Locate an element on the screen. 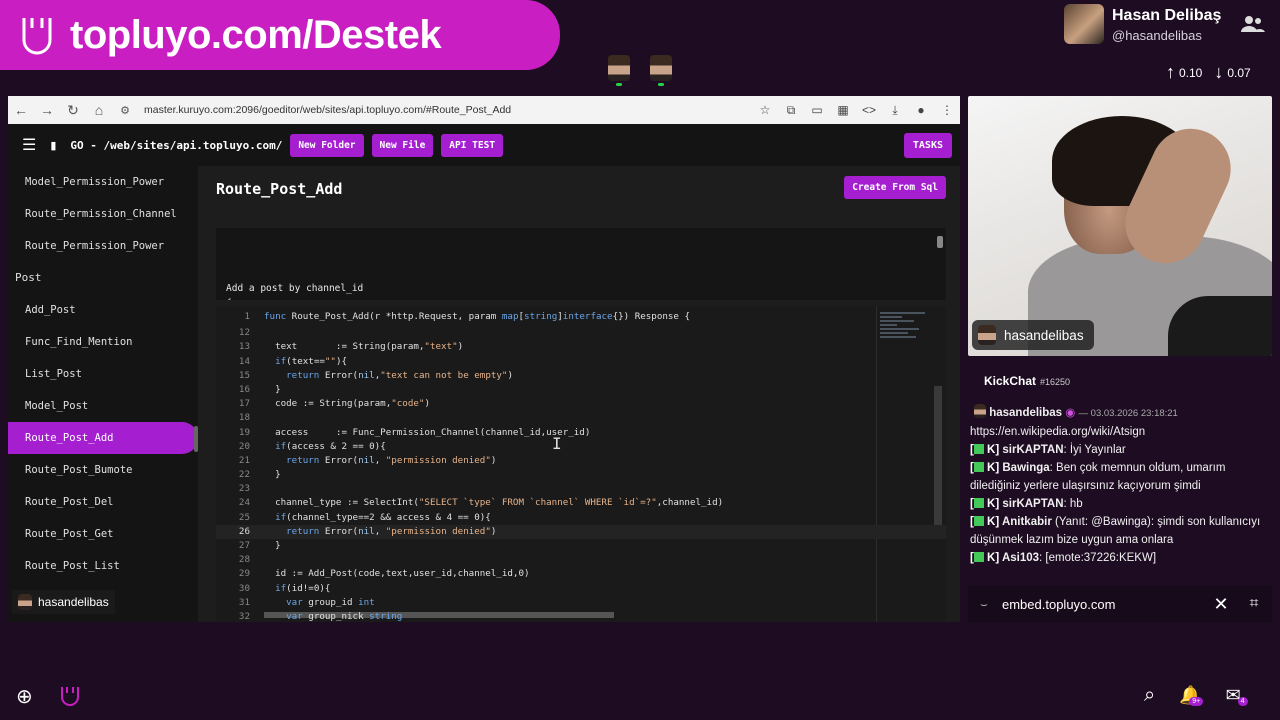 Image resolution: width=1280 pixels, height=720 pixels. embed-url: embed.topluyo.com is located at coordinates (1104, 604).